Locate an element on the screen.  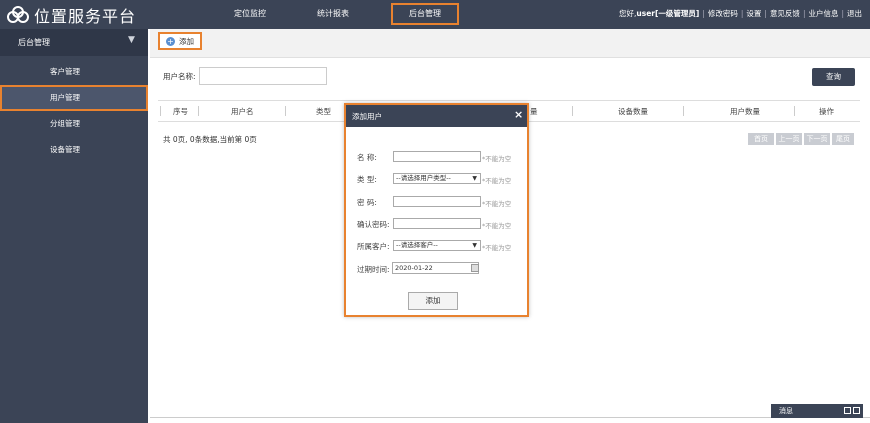
divider is located at coordinates (510, 417).